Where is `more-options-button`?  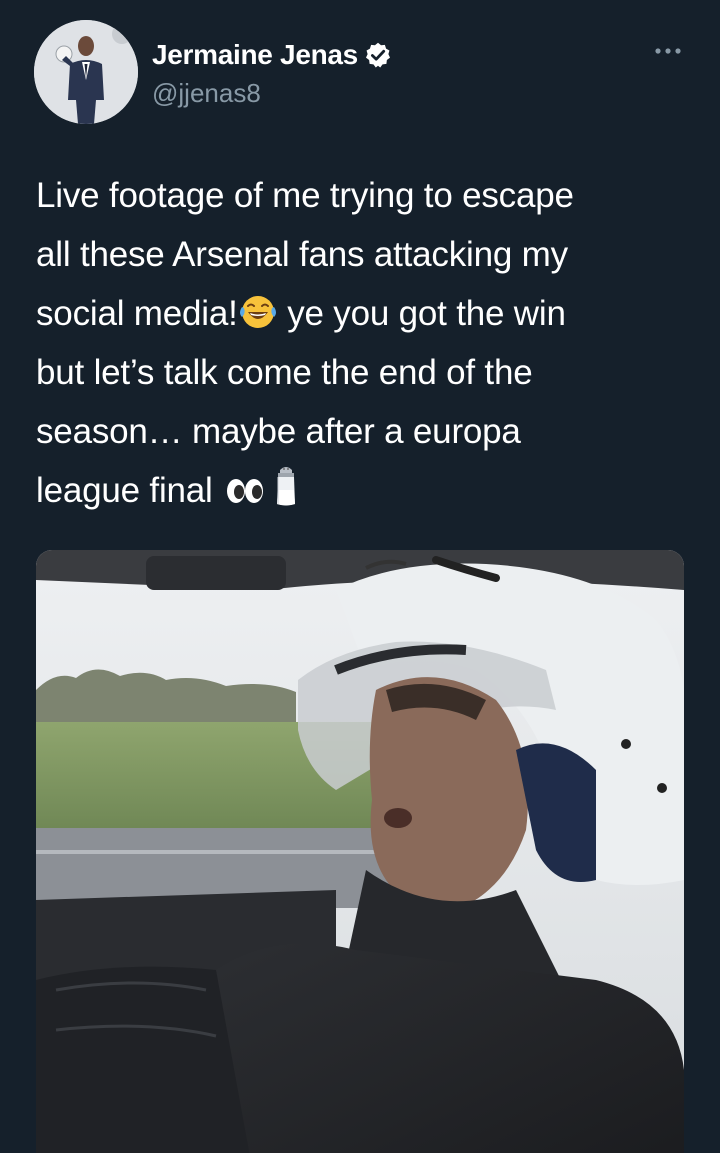 more-options-button is located at coordinates (668, 51).